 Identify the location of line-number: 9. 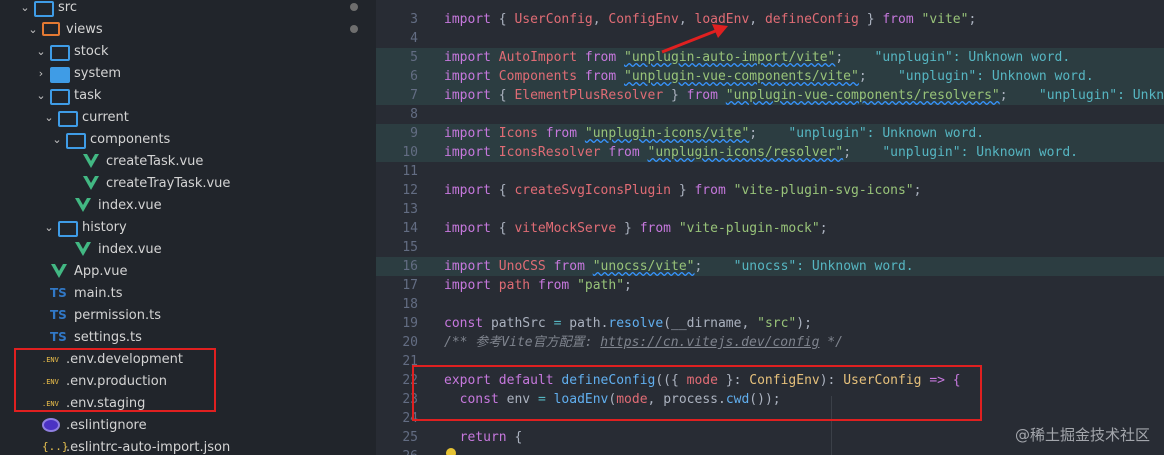
(414, 133).